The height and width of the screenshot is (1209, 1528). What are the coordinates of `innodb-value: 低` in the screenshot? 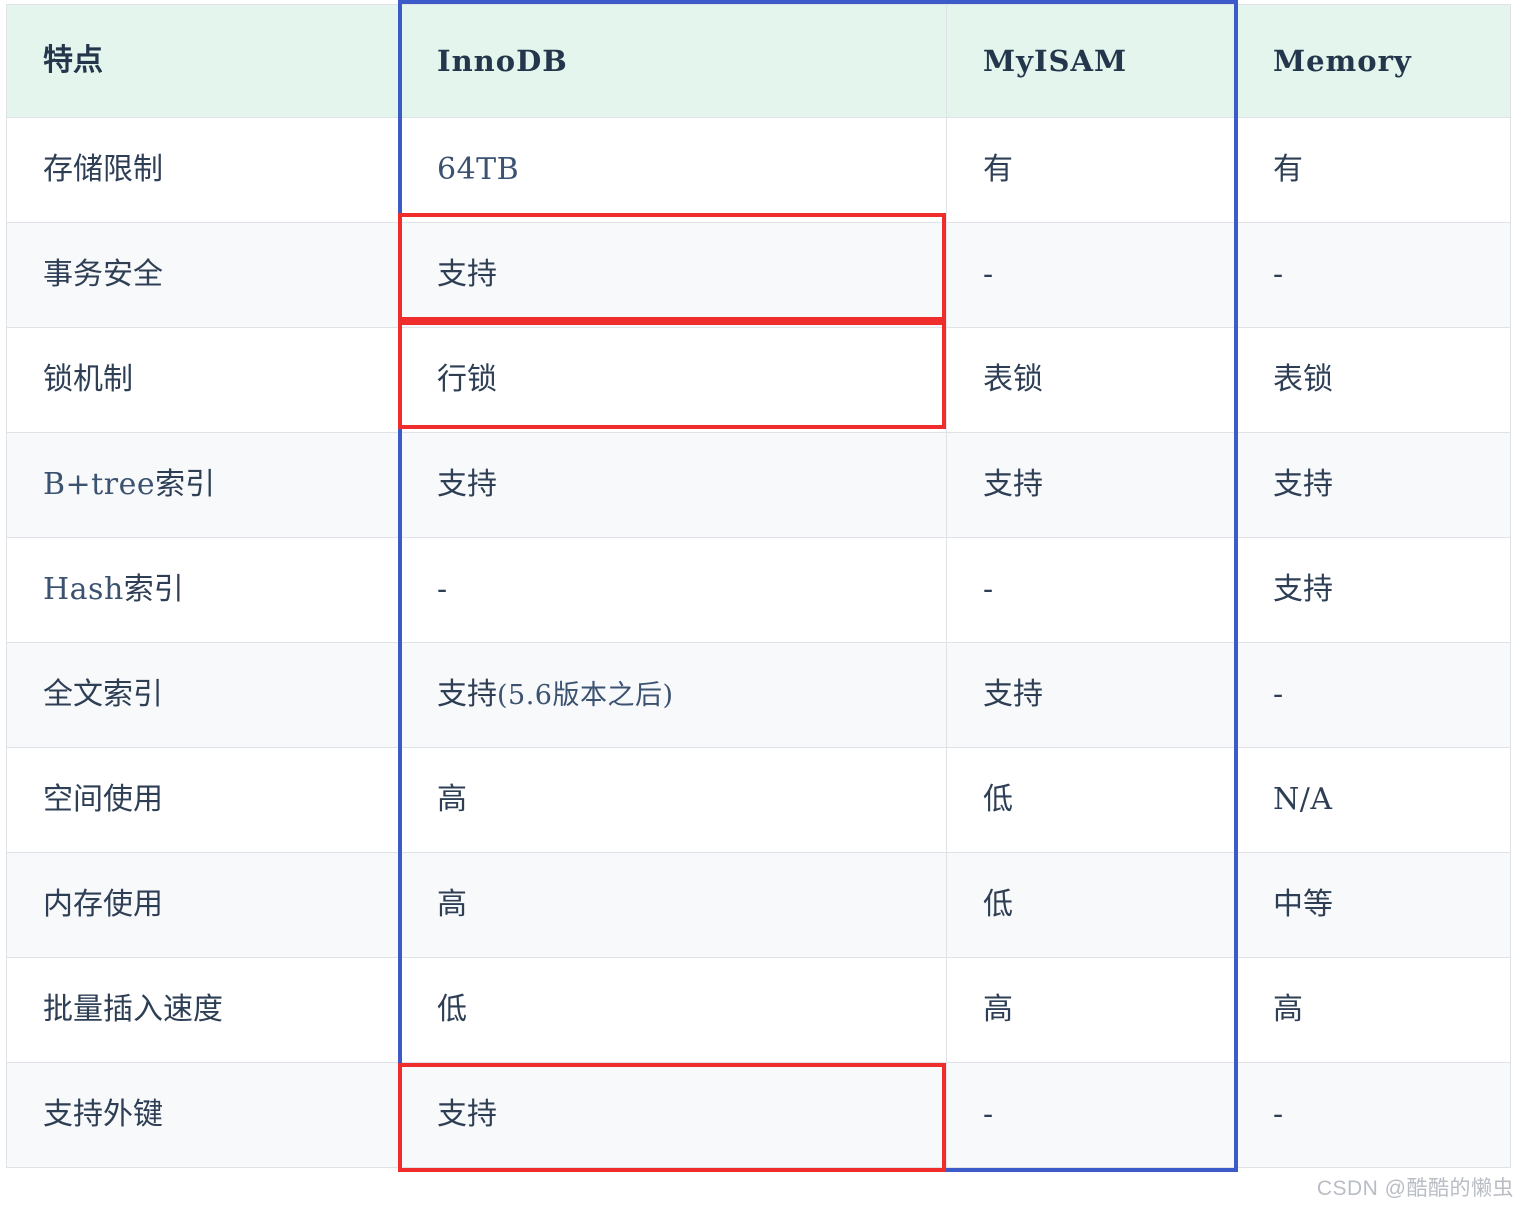 It's located at (452, 1009).